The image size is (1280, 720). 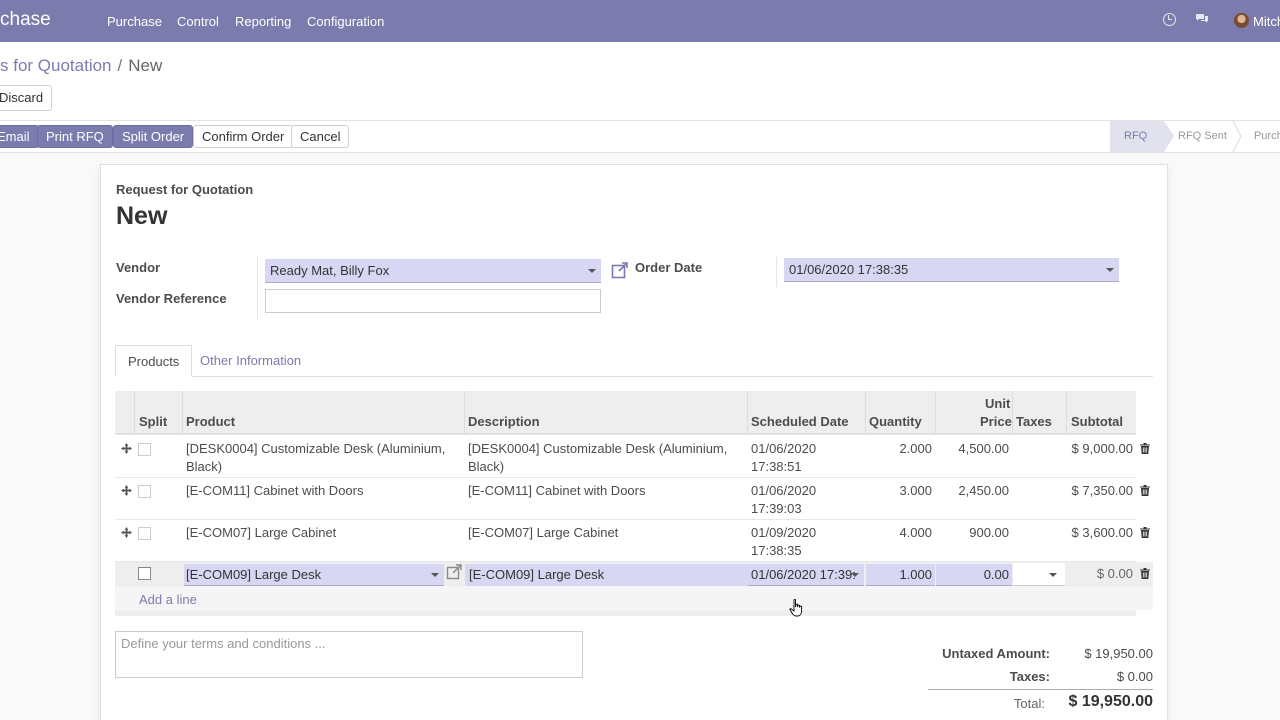 I want to click on label-divider, so click(x=776, y=272).